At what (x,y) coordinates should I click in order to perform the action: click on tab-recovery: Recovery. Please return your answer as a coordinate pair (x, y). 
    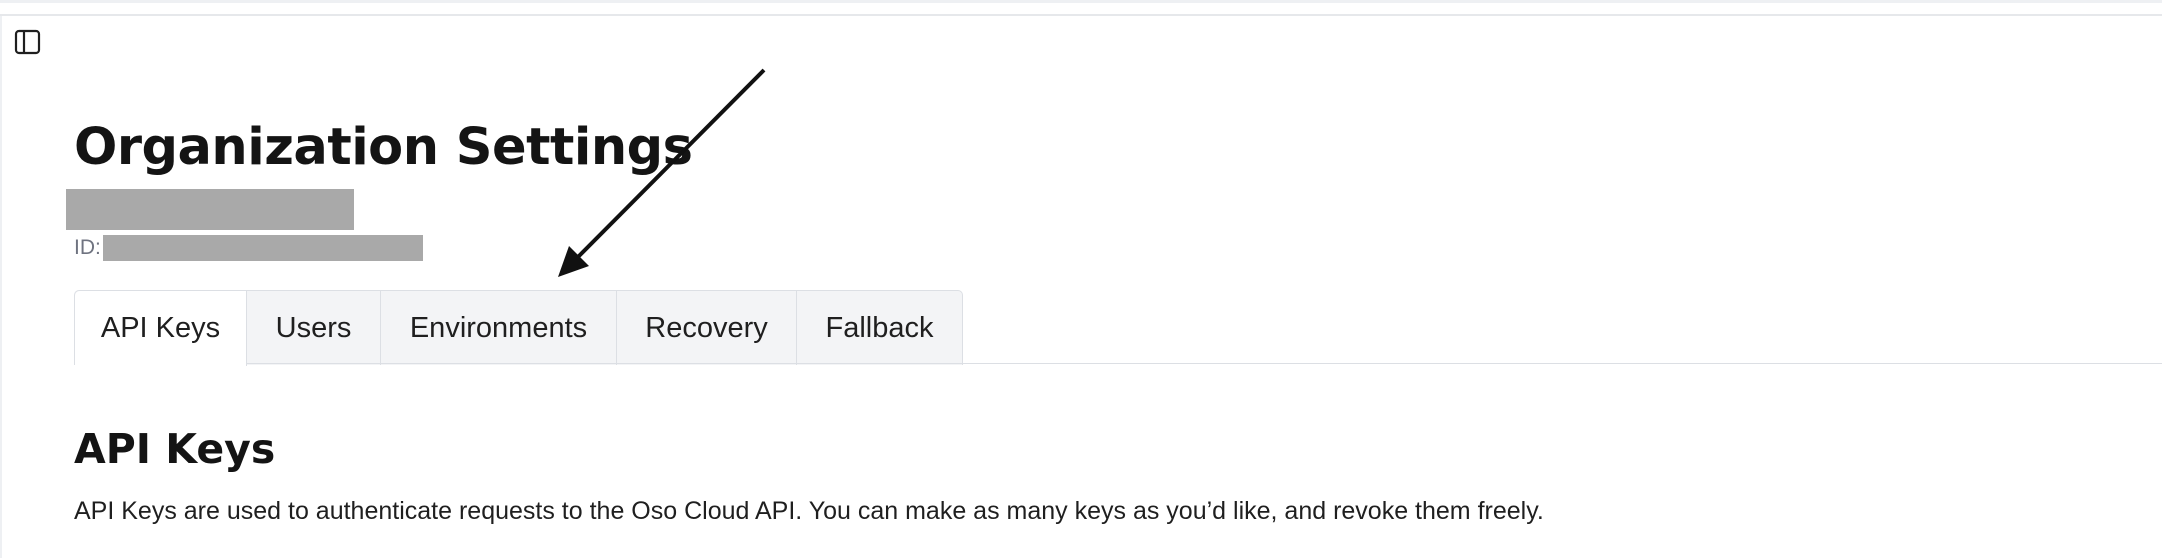
    Looking at the image, I should click on (707, 328).